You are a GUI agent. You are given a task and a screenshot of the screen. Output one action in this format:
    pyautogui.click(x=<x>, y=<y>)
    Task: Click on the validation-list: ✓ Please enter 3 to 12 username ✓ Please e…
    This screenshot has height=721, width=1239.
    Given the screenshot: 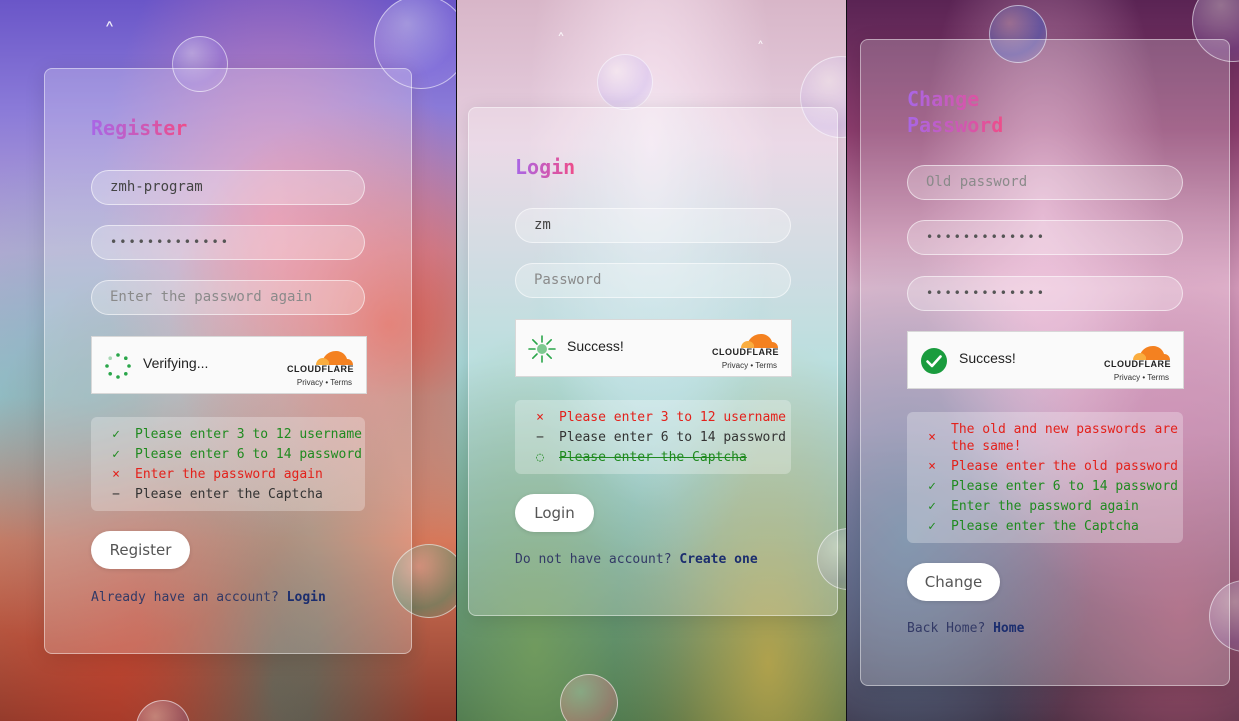 What is the action you would take?
    pyautogui.click(x=228, y=464)
    